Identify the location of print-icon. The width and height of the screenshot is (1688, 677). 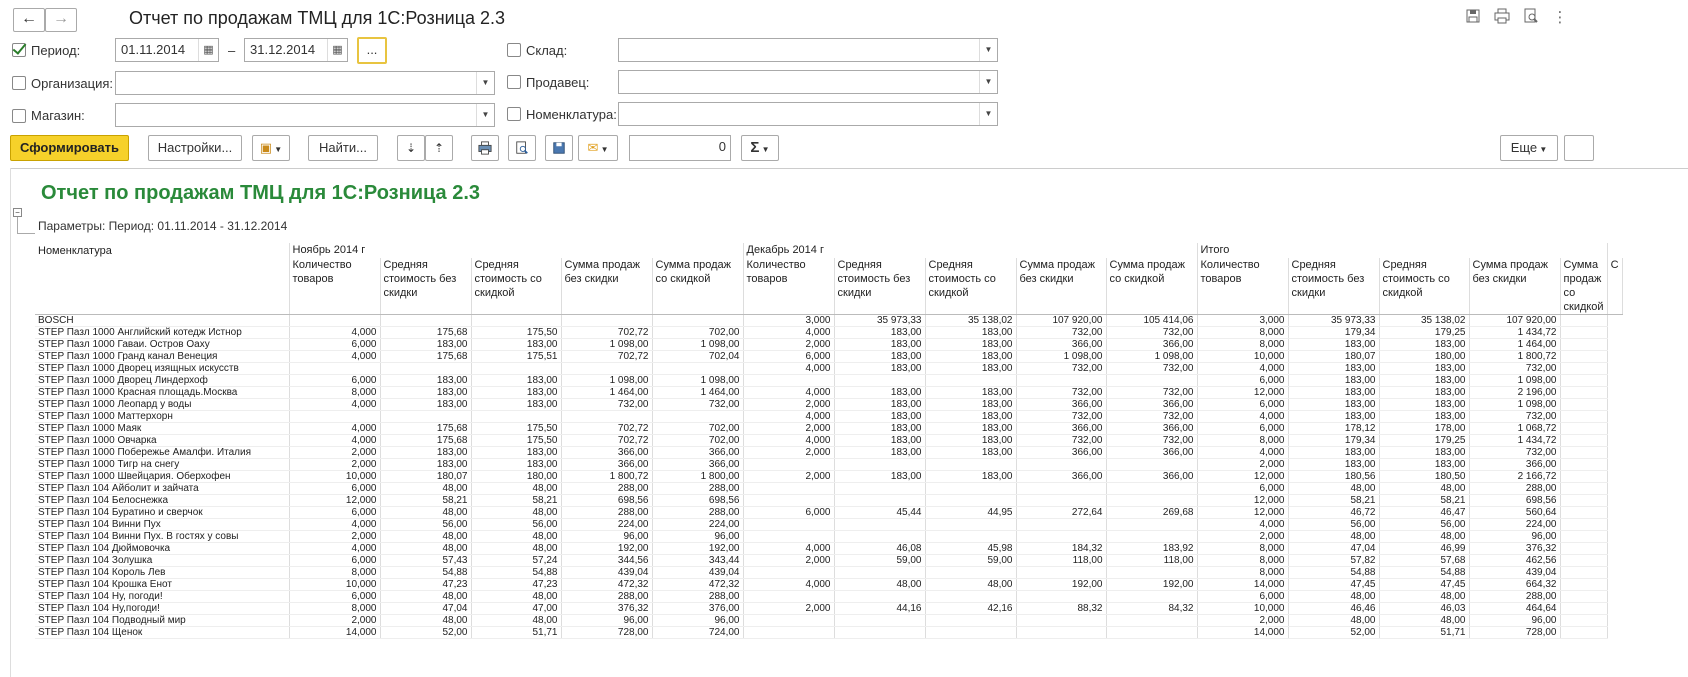
(1502, 18).